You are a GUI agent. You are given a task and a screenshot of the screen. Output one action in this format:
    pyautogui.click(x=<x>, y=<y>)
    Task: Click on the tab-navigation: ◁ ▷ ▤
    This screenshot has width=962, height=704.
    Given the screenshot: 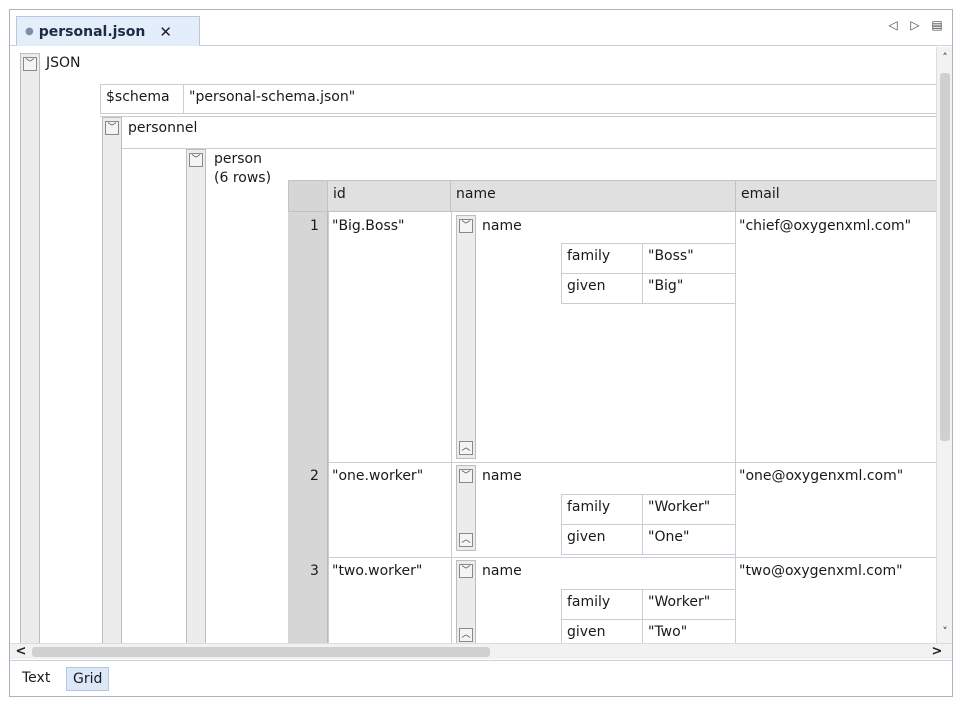 What is the action you would take?
    pyautogui.click(x=915, y=25)
    